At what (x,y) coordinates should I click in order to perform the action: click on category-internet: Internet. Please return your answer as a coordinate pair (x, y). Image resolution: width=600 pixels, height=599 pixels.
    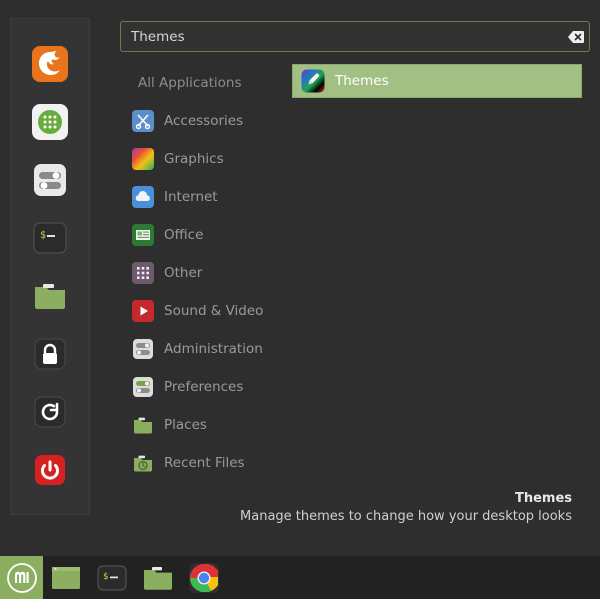
    Looking at the image, I should click on (202, 197).